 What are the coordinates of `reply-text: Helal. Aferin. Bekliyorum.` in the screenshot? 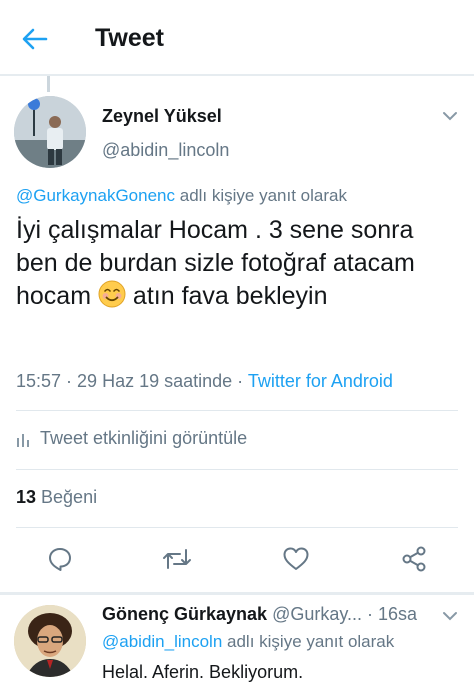 It's located at (203, 672).